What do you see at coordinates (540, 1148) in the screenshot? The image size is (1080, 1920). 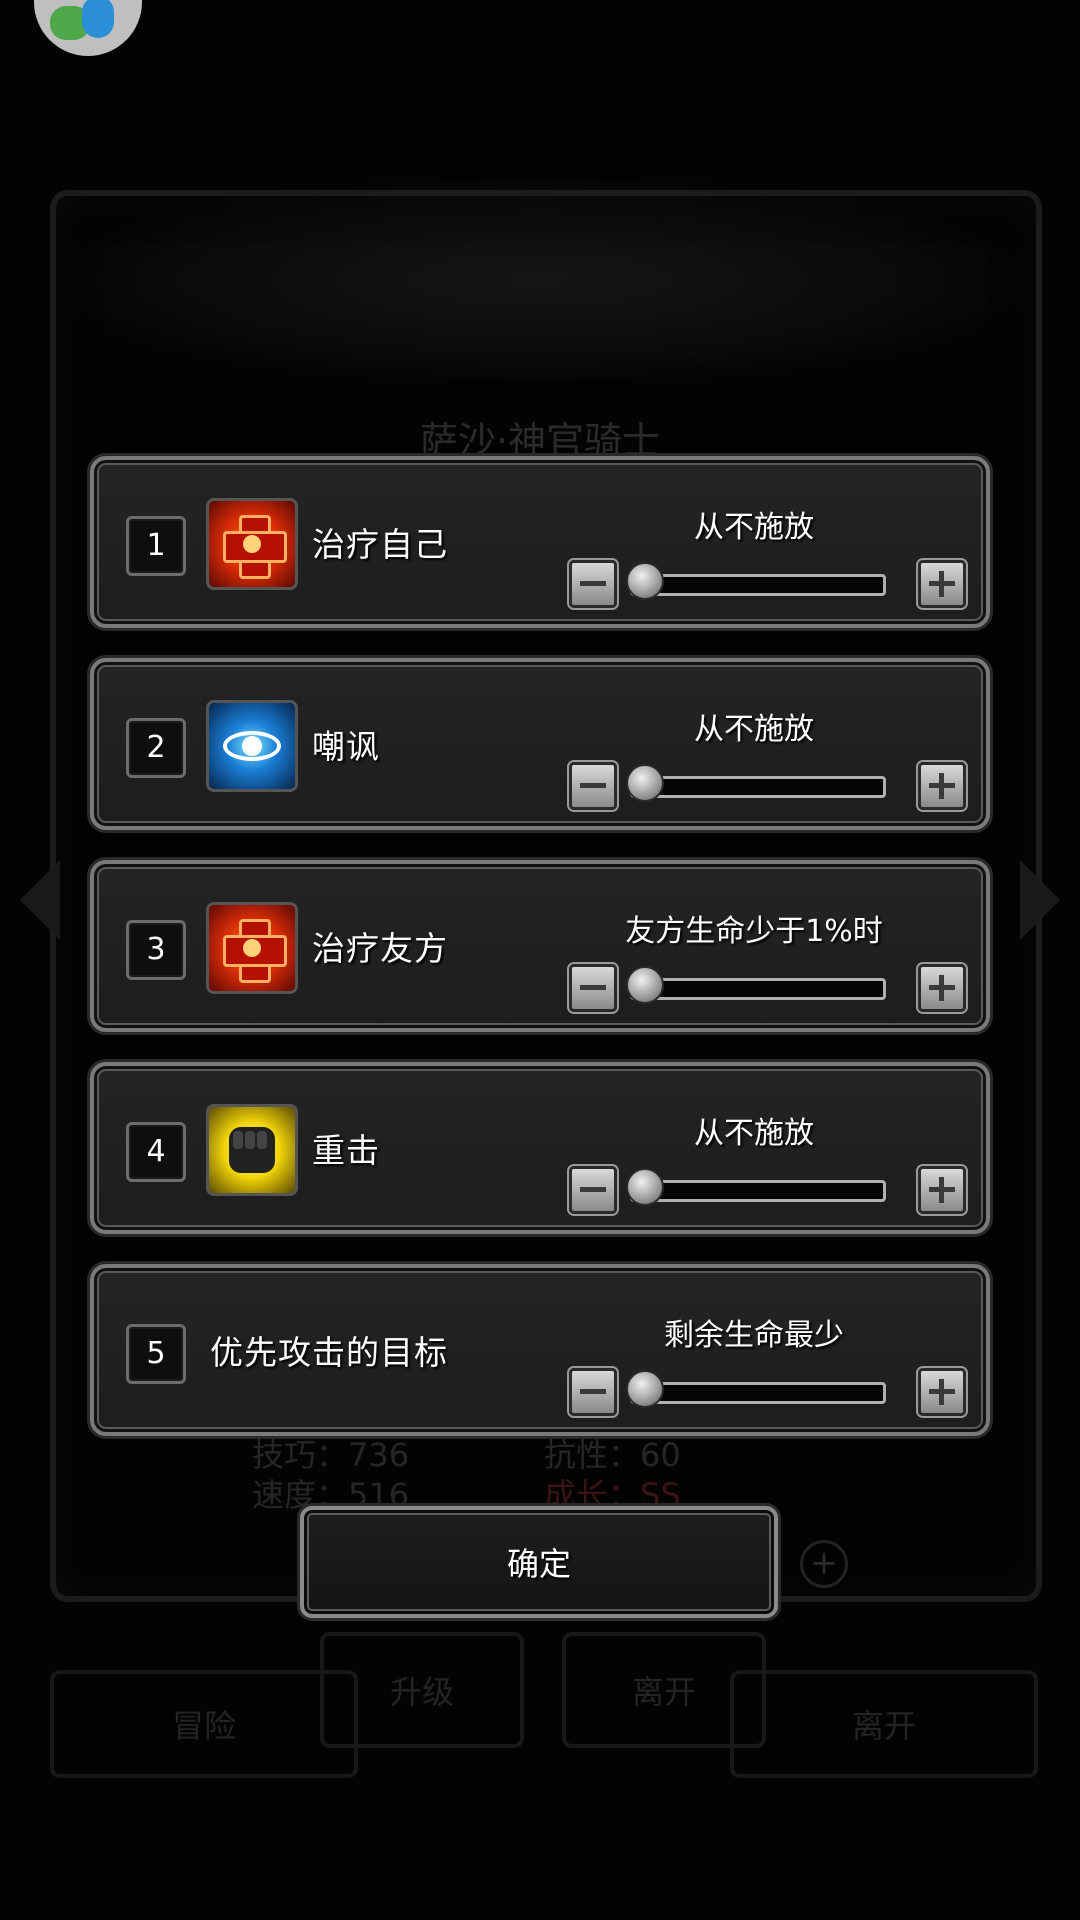 I see `skill-panel-4: 4 重击 从不施放` at bounding box center [540, 1148].